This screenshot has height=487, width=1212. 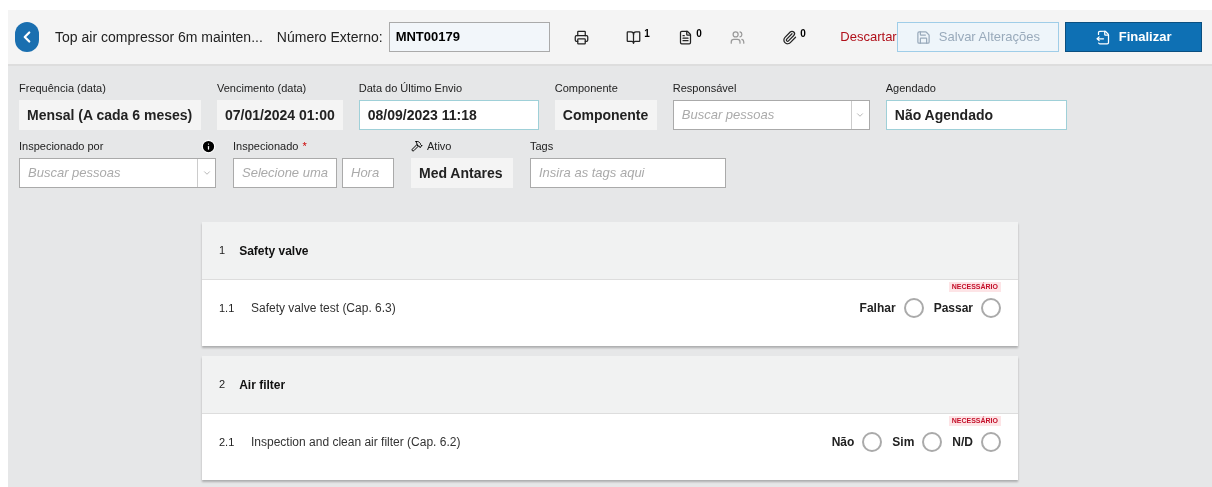 What do you see at coordinates (368, 173) in the screenshot?
I see `time-field: Hora` at bounding box center [368, 173].